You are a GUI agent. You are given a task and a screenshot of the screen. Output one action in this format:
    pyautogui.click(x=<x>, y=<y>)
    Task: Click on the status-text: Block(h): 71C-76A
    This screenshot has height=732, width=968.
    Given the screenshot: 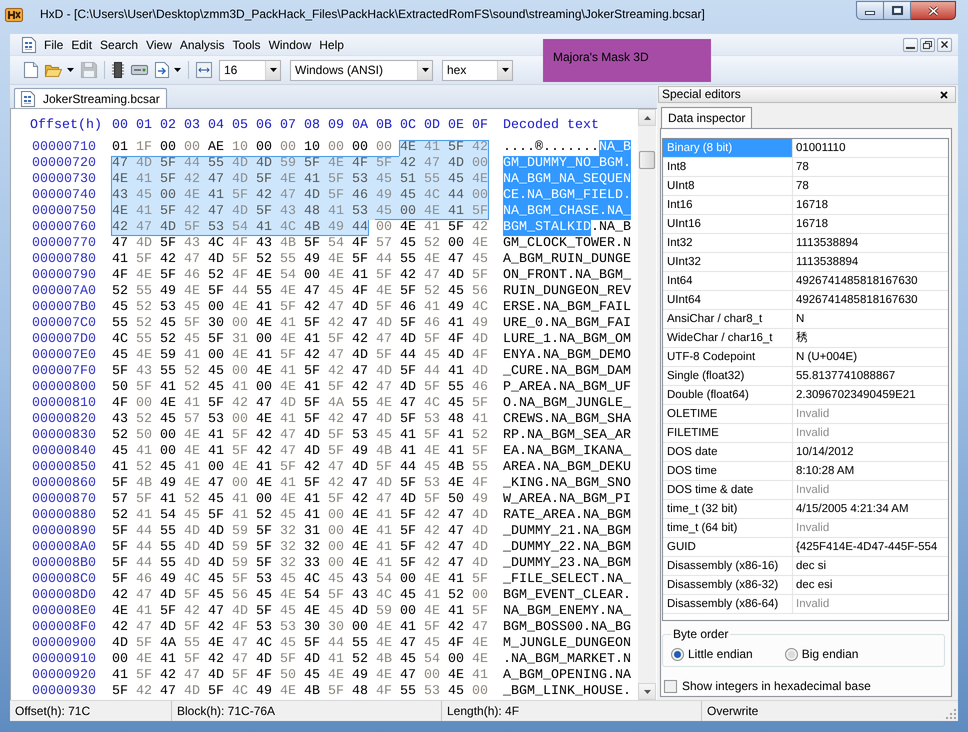 What is the action you would take?
    pyautogui.click(x=226, y=711)
    